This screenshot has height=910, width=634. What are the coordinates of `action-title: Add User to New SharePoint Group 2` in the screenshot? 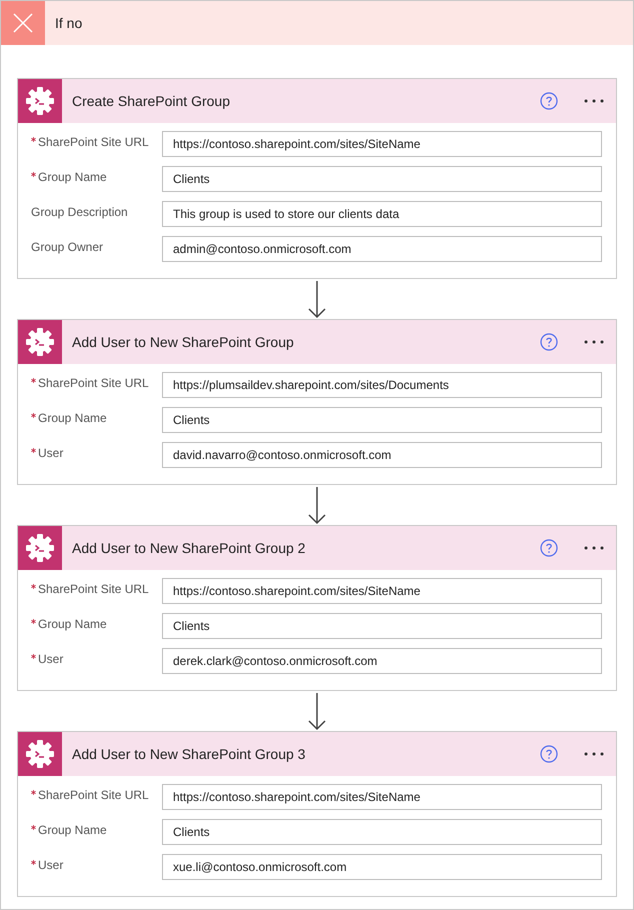 It's located at (189, 548).